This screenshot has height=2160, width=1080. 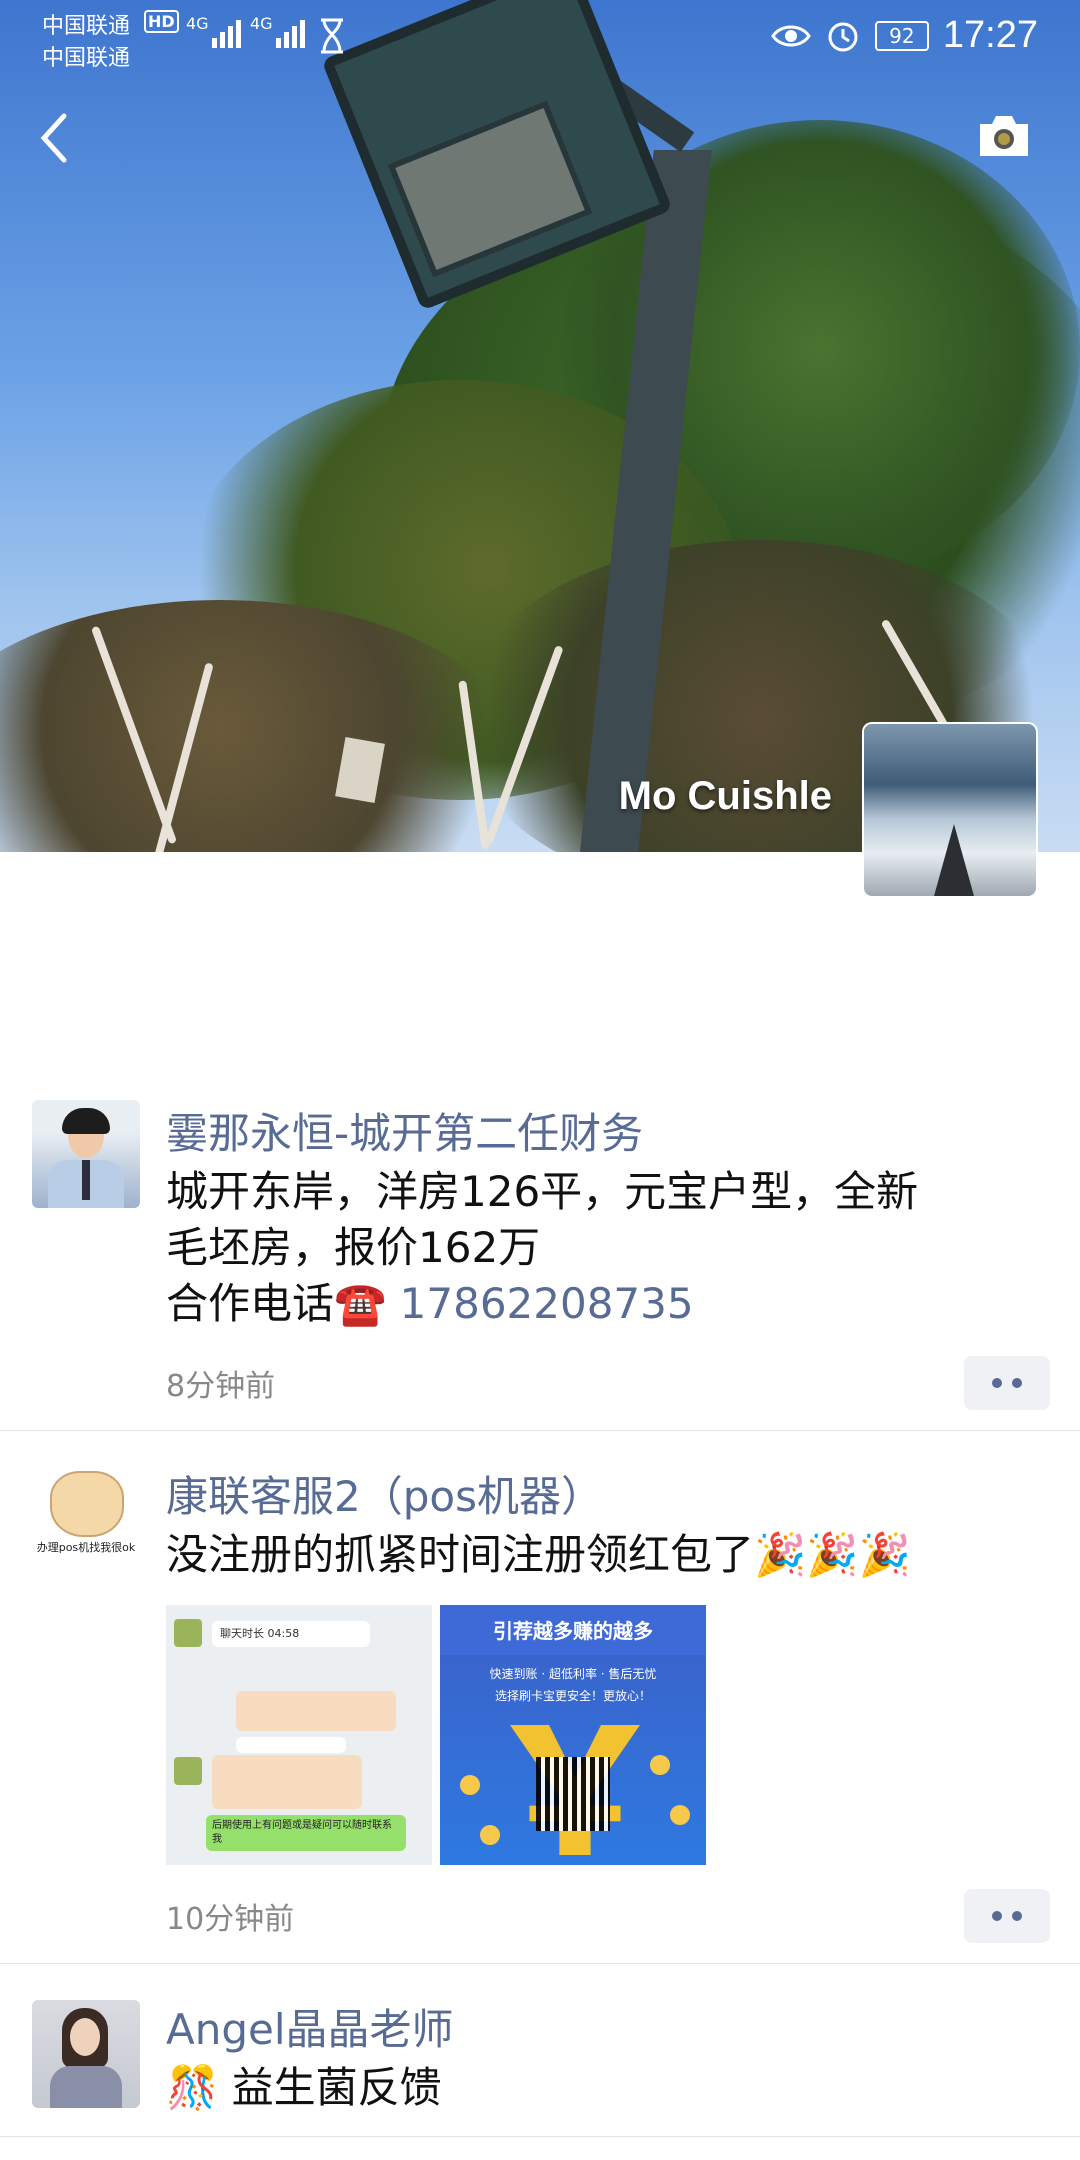 I want to click on alarm-icon, so click(x=843, y=36).